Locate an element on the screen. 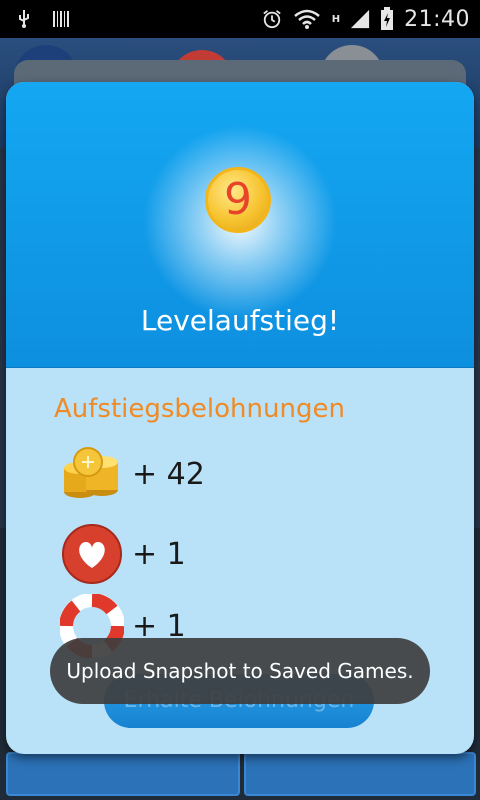 This screenshot has height=800, width=480. usb-icon is located at coordinates (24, 19).